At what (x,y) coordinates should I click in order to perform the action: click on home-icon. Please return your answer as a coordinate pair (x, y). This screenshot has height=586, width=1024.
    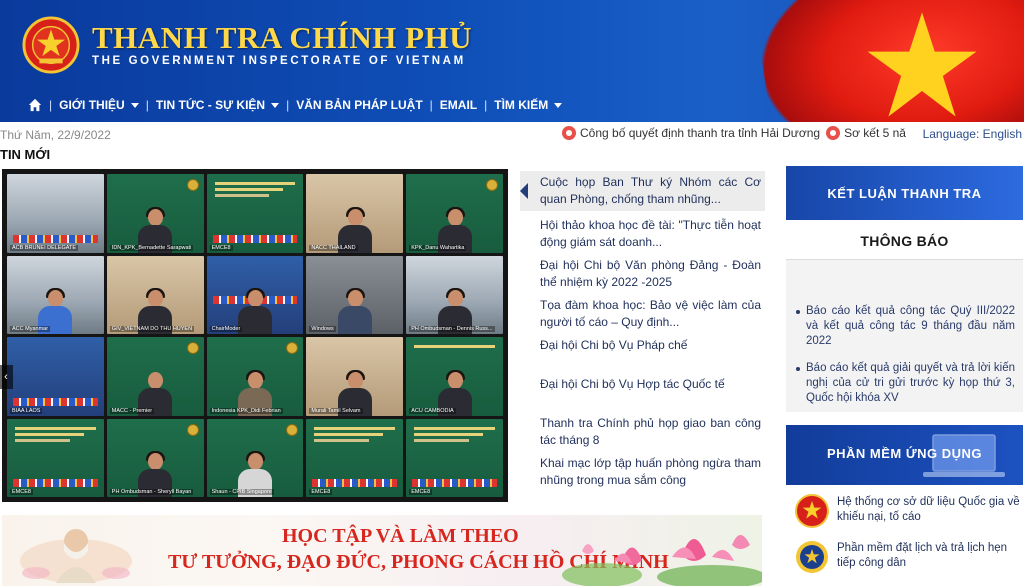
    Looking at the image, I should click on (35, 105).